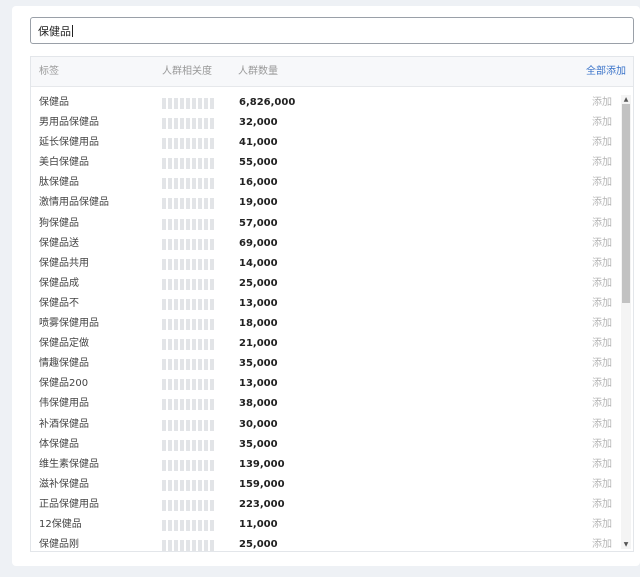 This screenshot has width=640, height=577. What do you see at coordinates (626, 99) in the screenshot?
I see `scroll-up-arrow-icon: ▲` at bounding box center [626, 99].